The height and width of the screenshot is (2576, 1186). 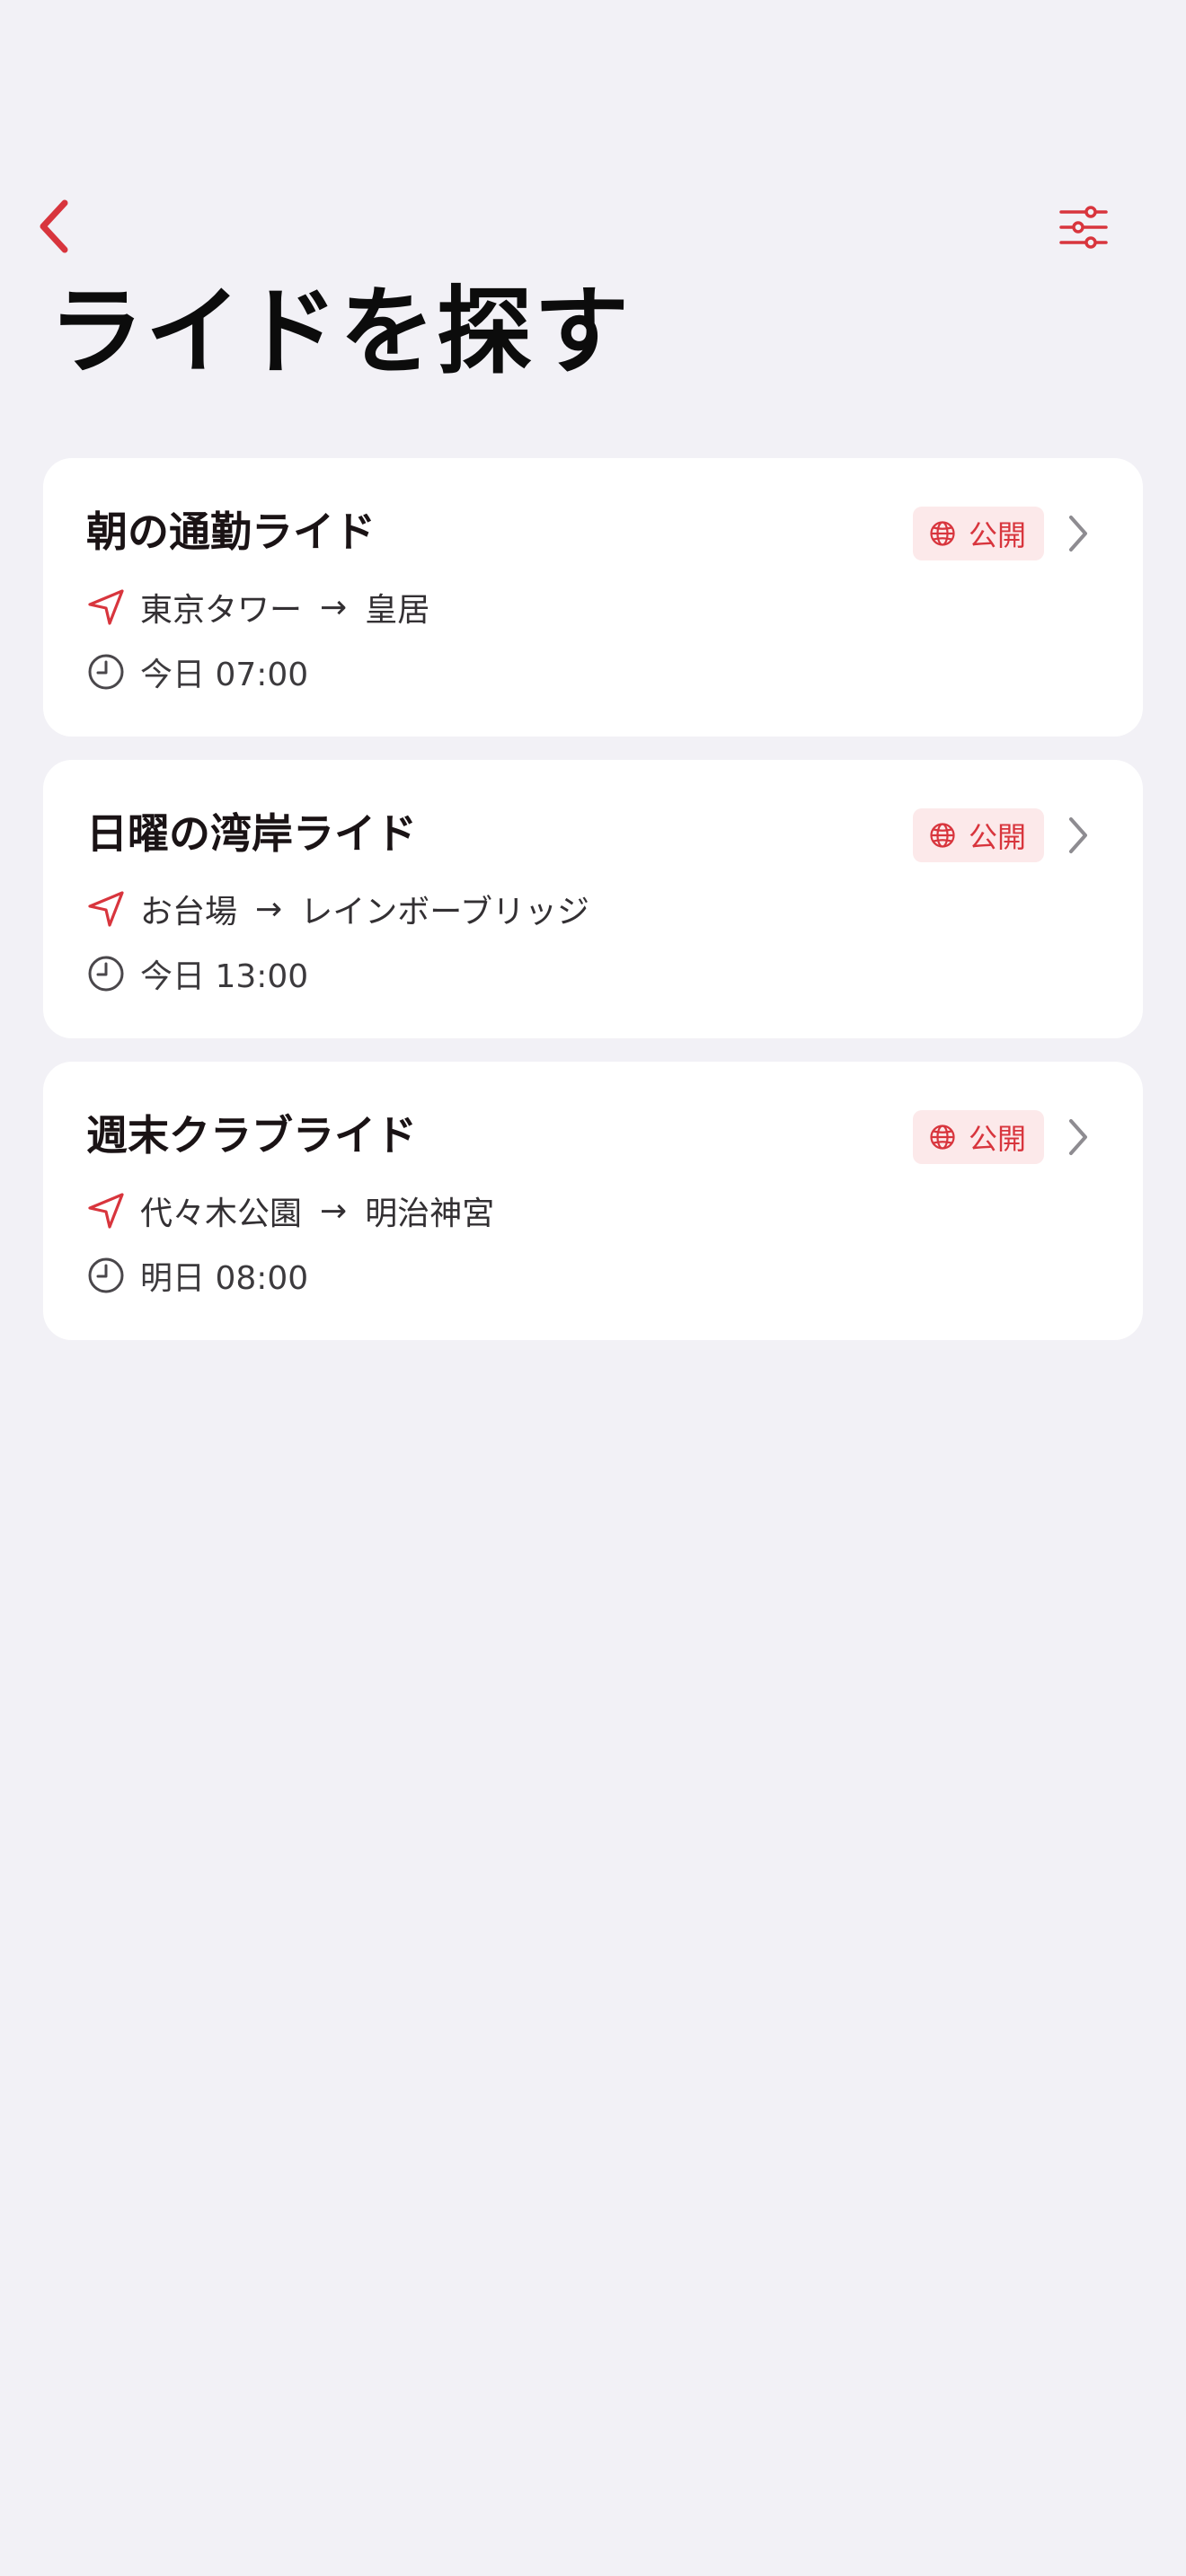 I want to click on sliders-icon, so click(x=1083, y=227).